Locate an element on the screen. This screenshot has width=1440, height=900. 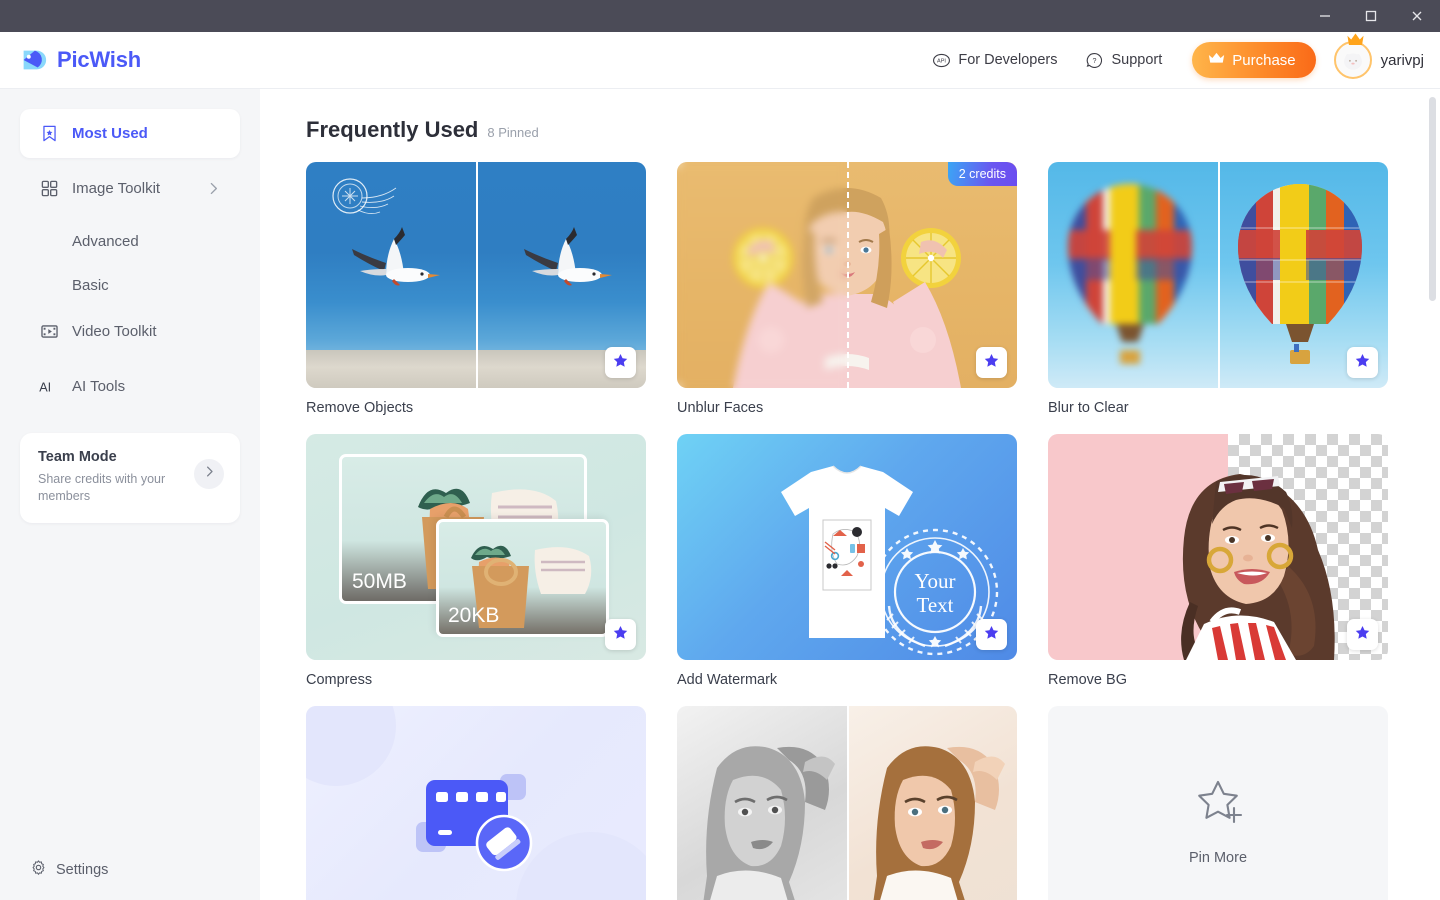
user-name: yarivpj is located at coordinates (1402, 60).